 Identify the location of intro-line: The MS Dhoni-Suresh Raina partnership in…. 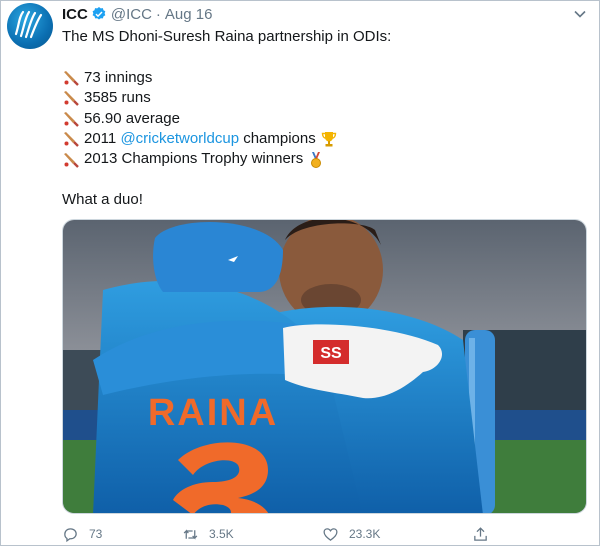
(227, 36).